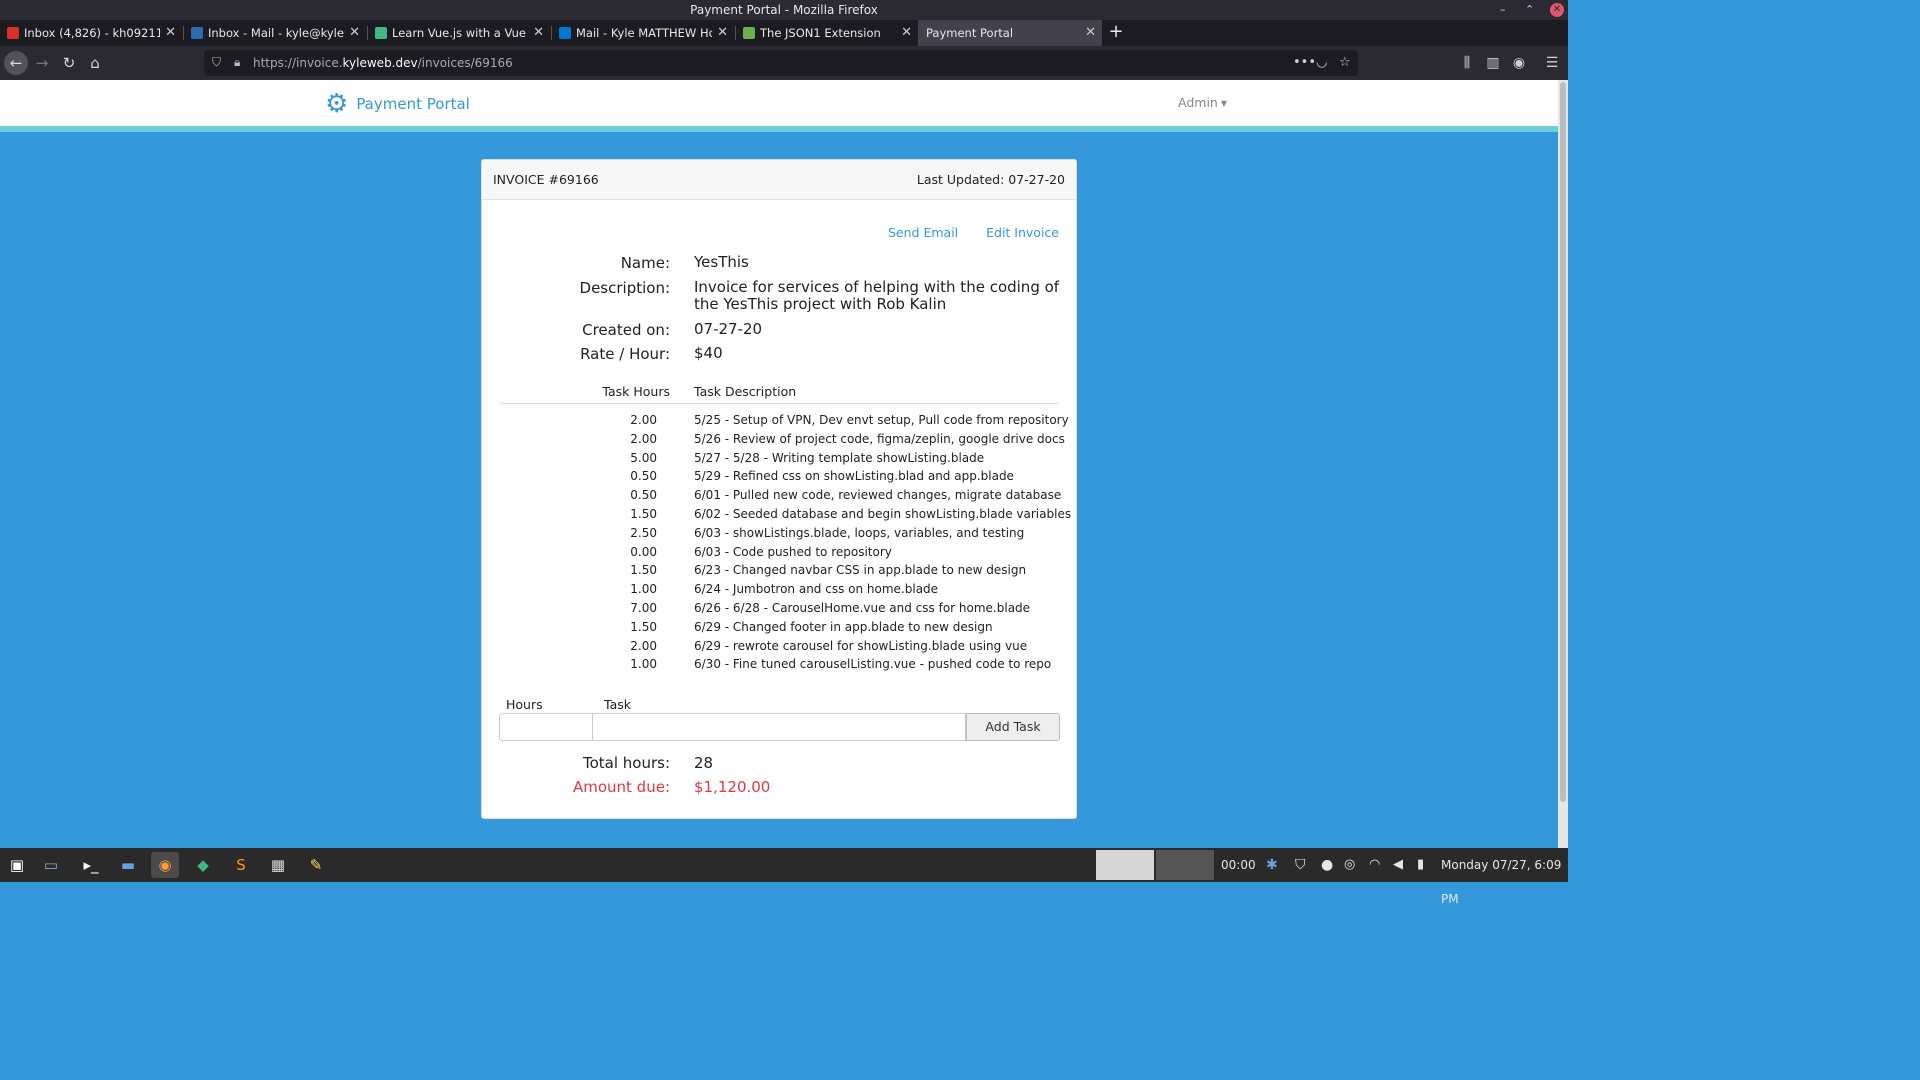  I want to click on window-title: Payment Portal - Mozilla Firefox, so click(784, 10).